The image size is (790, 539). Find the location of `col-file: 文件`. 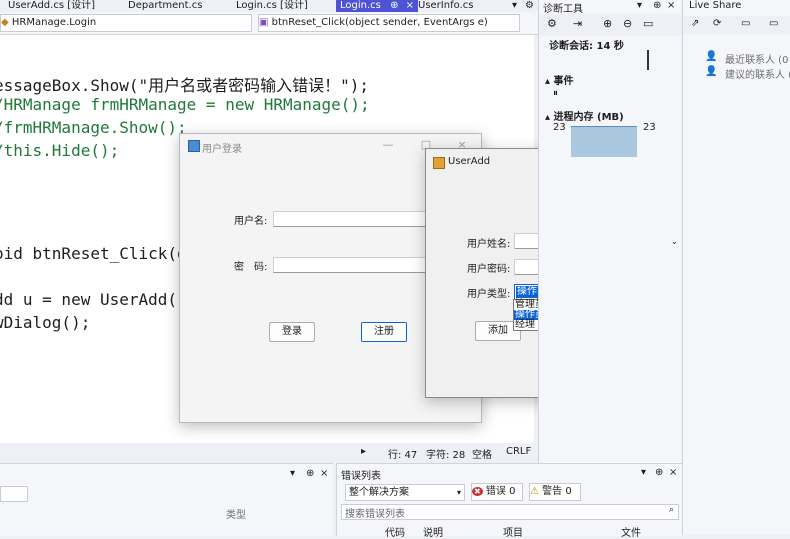

col-file: 文件 is located at coordinates (631, 531).